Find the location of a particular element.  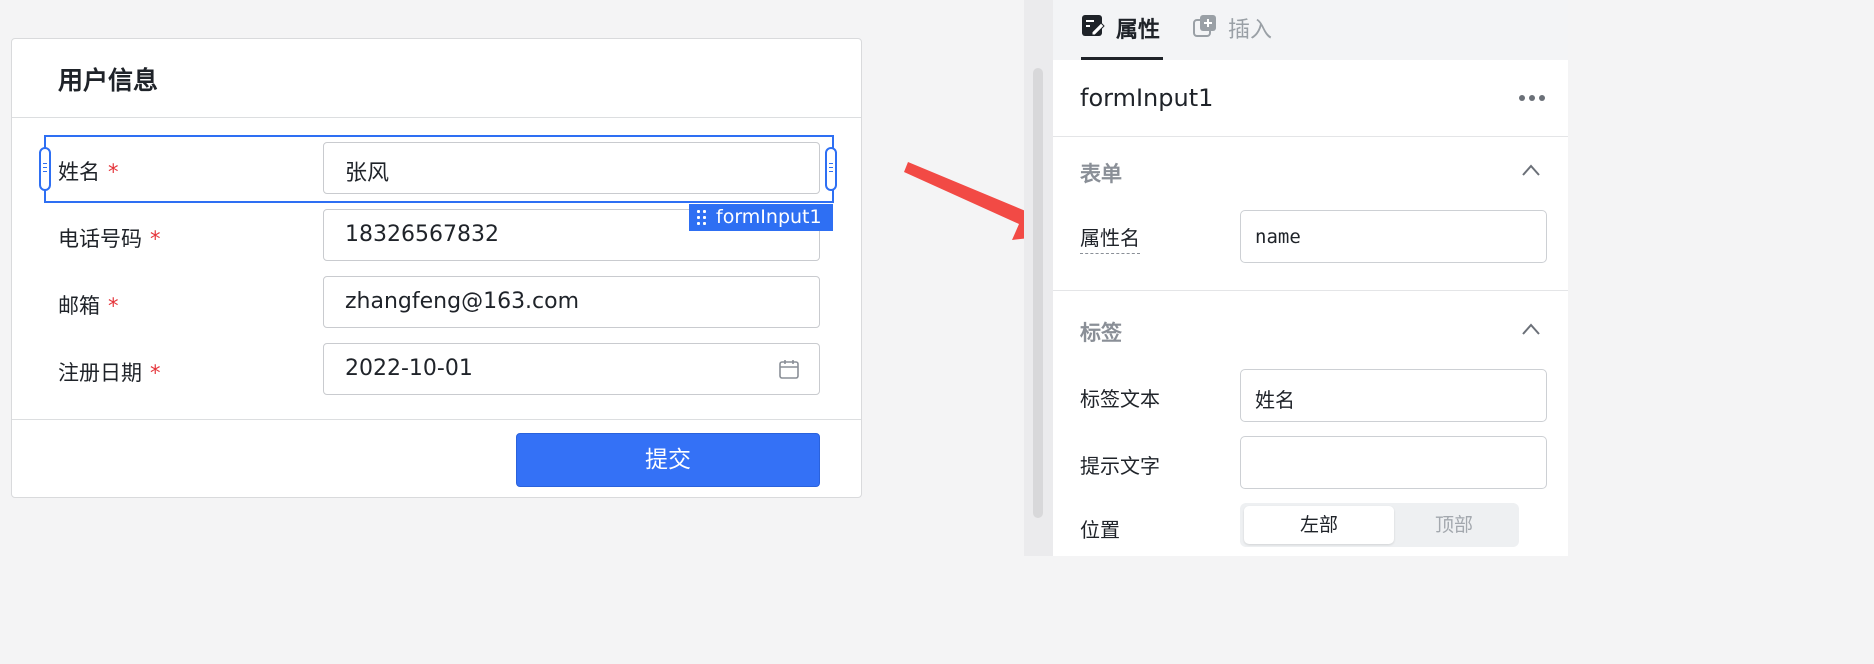

position-option-left: 左部 is located at coordinates (1319, 525).